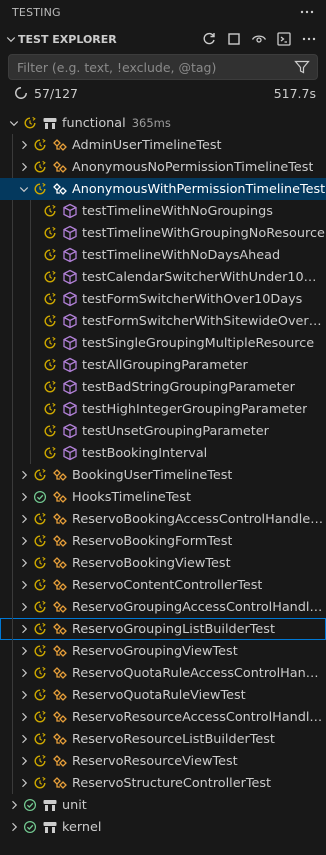 The image size is (326, 855). Describe the element at coordinates (163, 277) in the screenshot. I see `tree-item-method: testCalendarSwitcherWithUnder10Days` at that location.